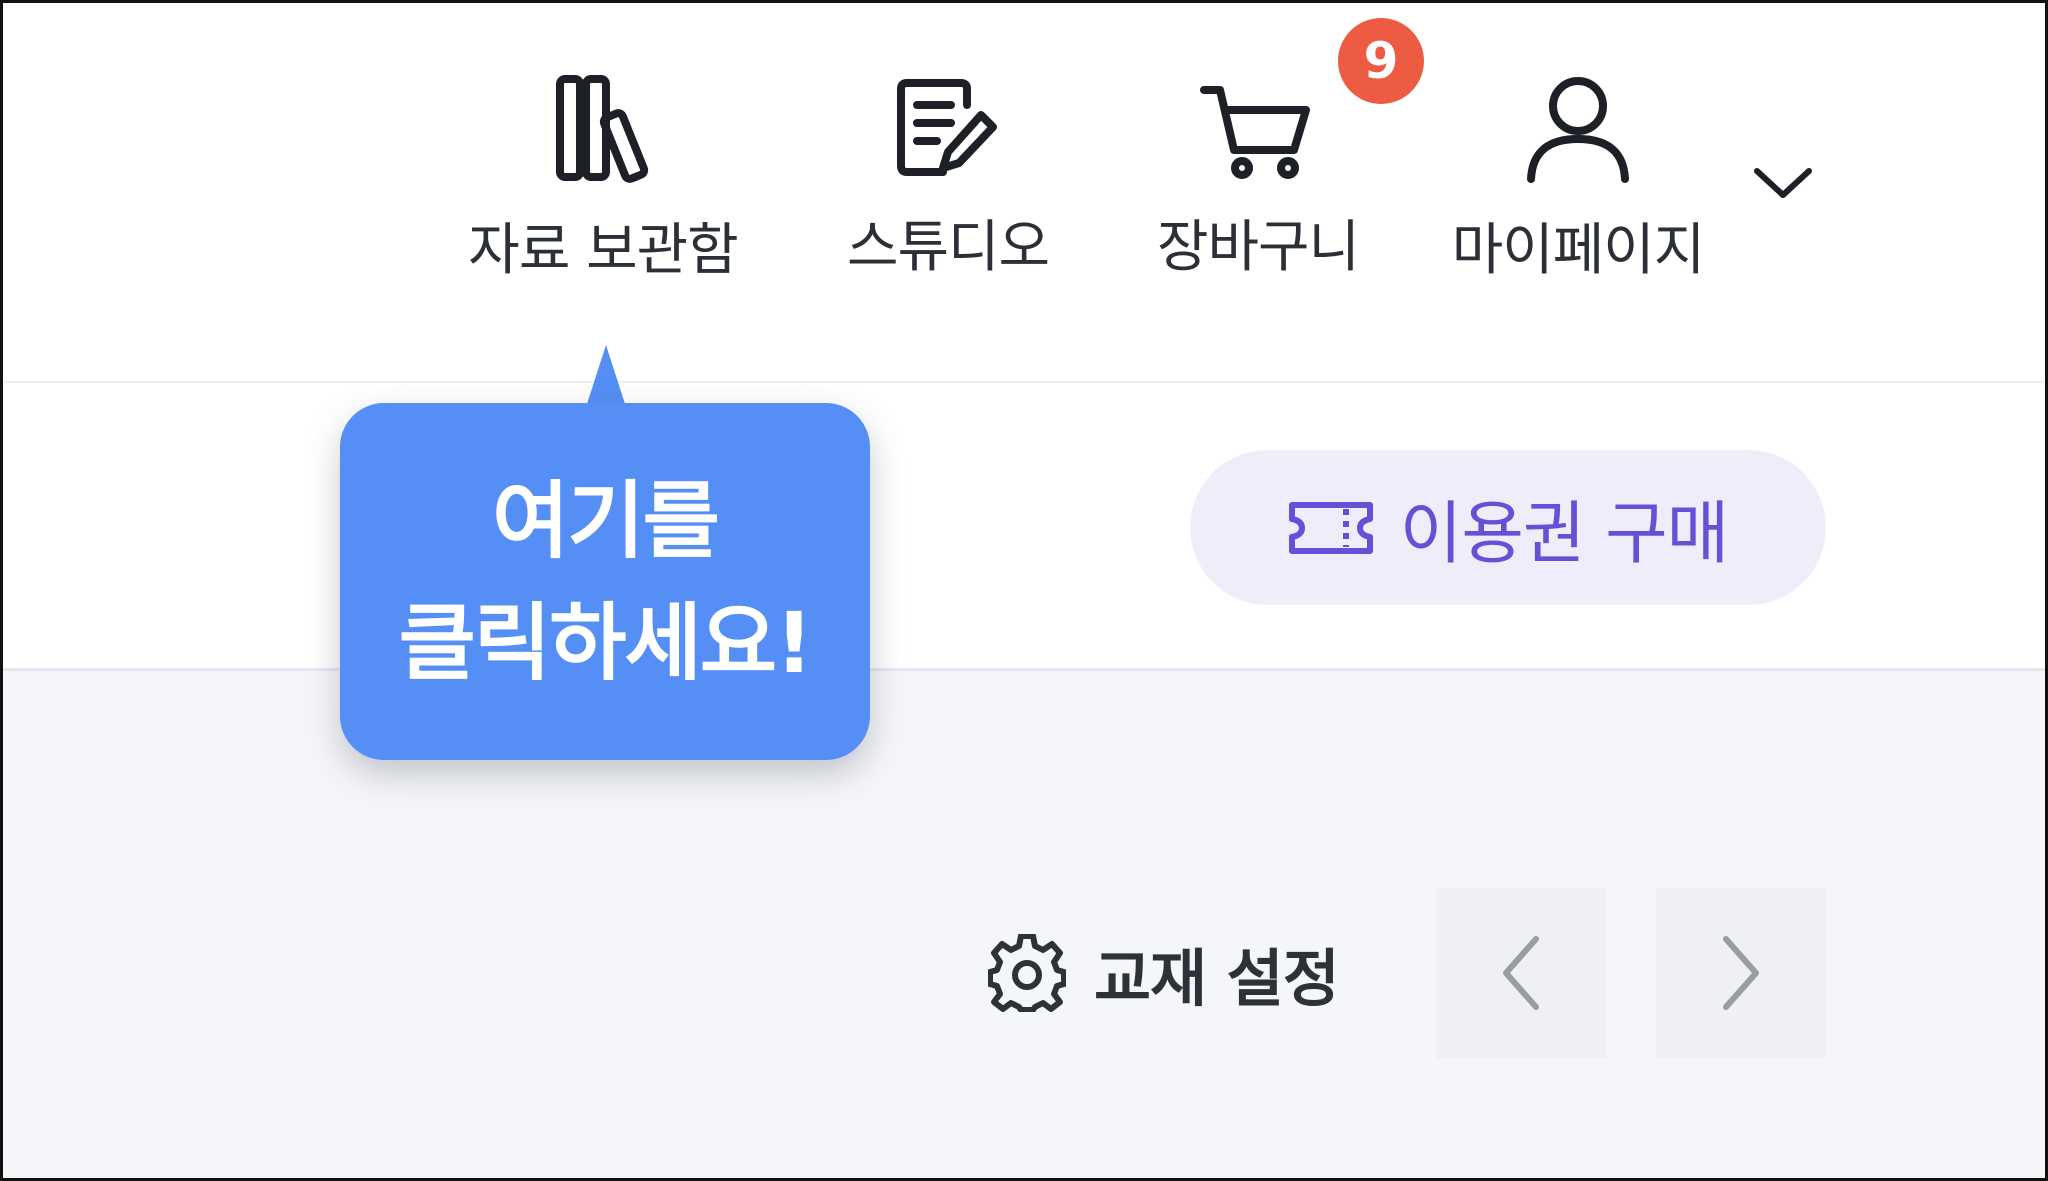 This screenshot has height=1181, width=2048. What do you see at coordinates (1578, 130) in the screenshot?
I see `user-icon` at bounding box center [1578, 130].